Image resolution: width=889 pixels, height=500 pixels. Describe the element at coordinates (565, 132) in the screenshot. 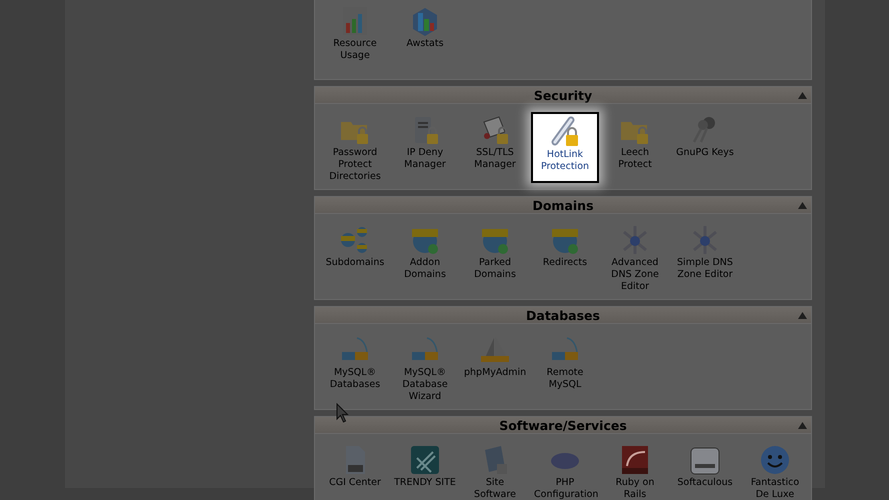

I see `locked-chain-icon` at that location.